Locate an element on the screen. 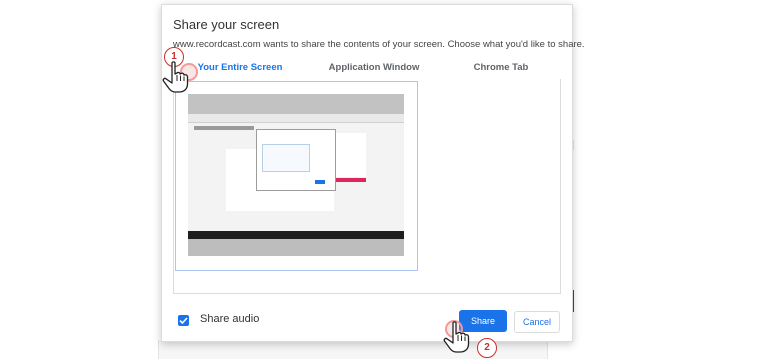 This screenshot has width=774, height=359. share-audio-label: Share audio is located at coordinates (230, 319).